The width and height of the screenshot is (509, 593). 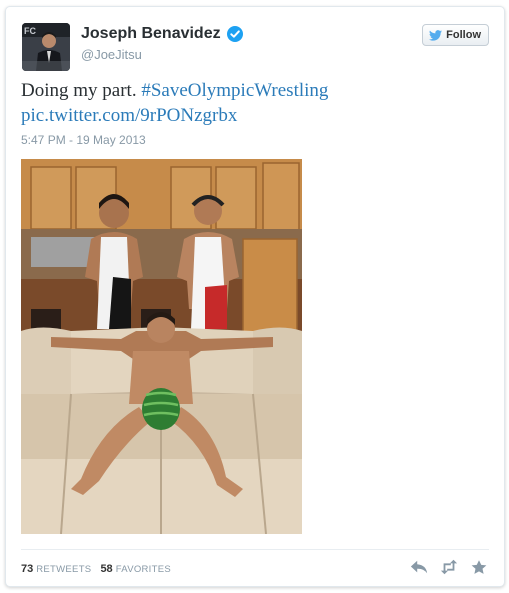 What do you see at coordinates (234, 90) in the screenshot?
I see `hashtag-link: #SaveOlympicWrestling` at bounding box center [234, 90].